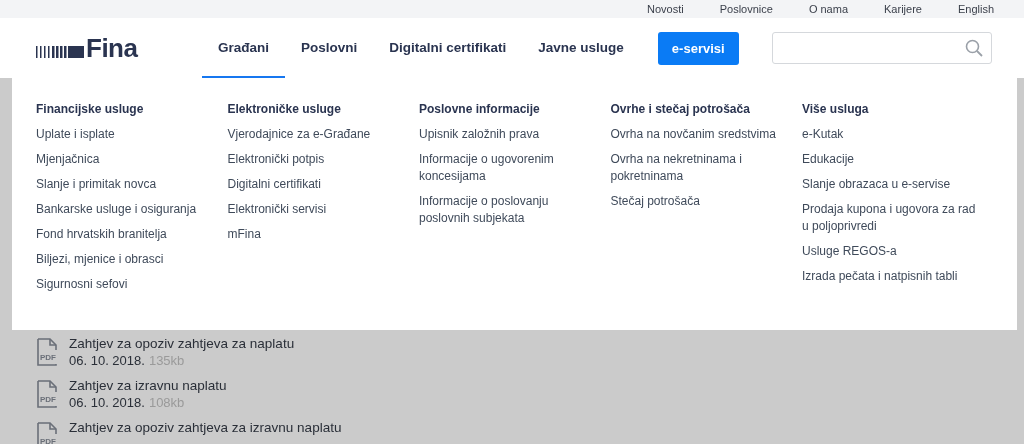 This screenshot has width=1024, height=444. Describe the element at coordinates (277, 209) in the screenshot. I see `menu-link: Elektronički servisi` at that location.